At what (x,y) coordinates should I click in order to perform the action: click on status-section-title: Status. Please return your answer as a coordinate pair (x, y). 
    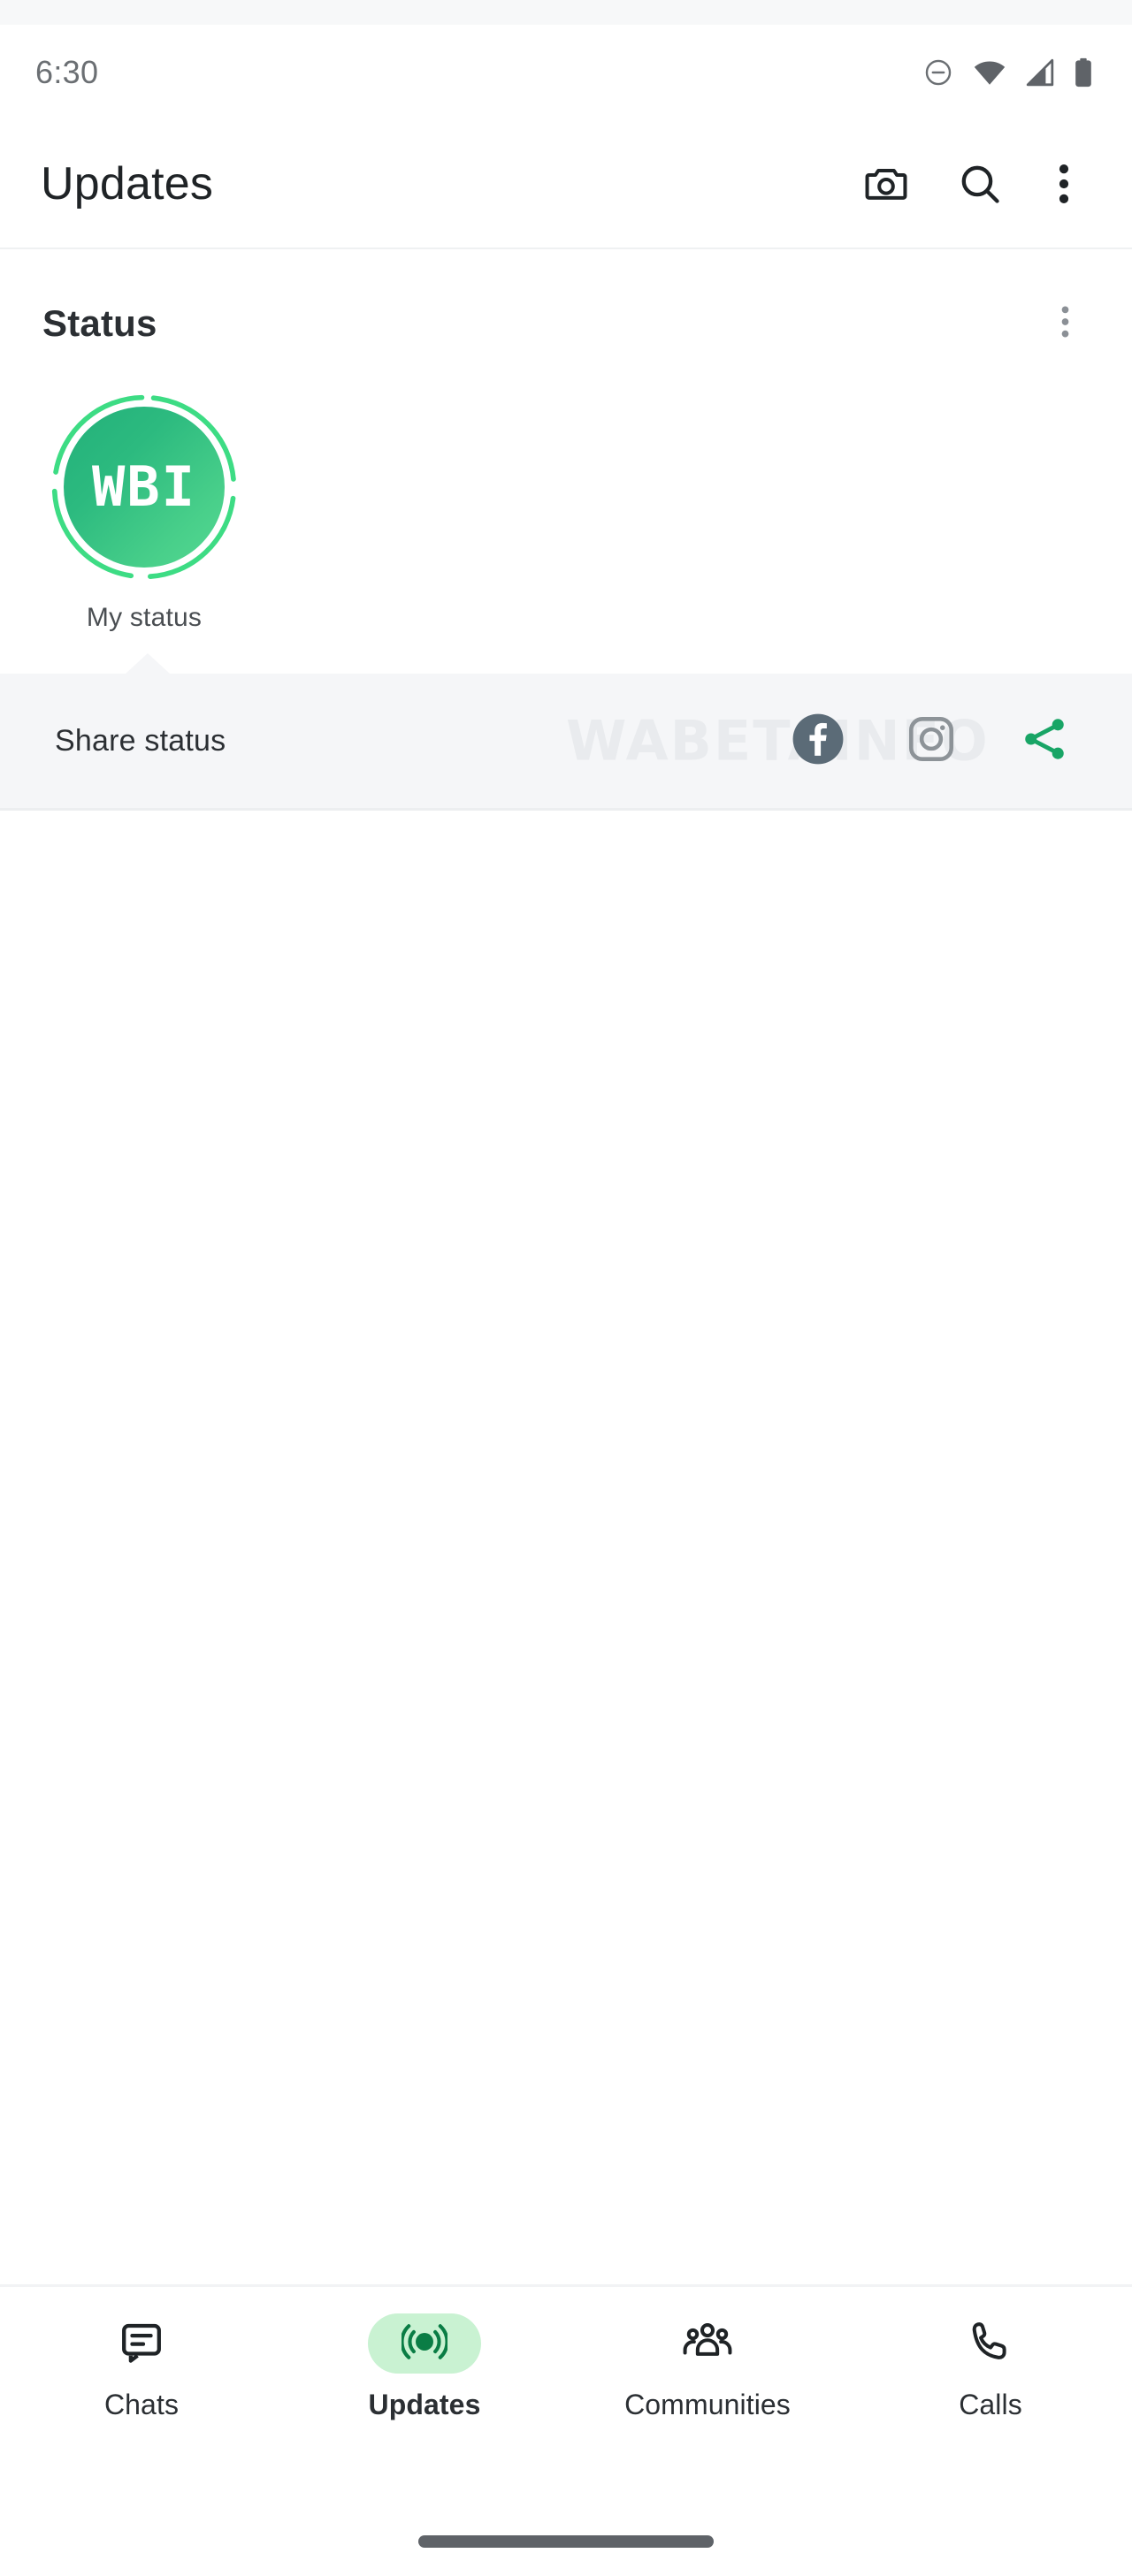
    Looking at the image, I should click on (99, 323).